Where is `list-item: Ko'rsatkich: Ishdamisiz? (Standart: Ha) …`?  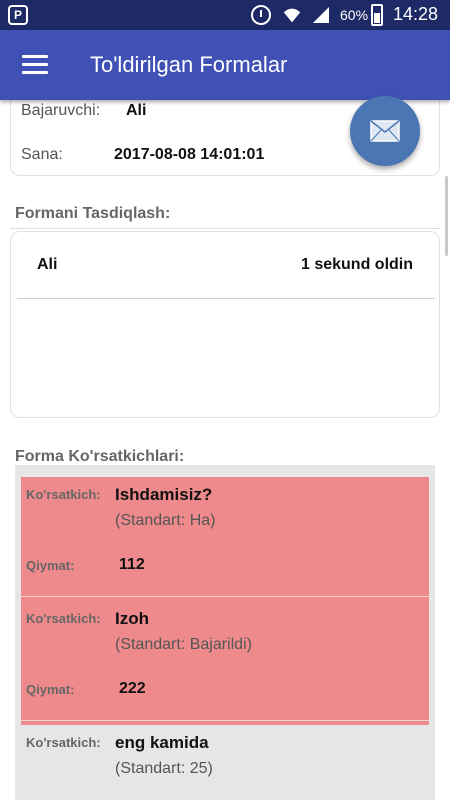
list-item: Ko'rsatkich: Ishdamisiz? (Standart: Ha) … is located at coordinates (225, 539).